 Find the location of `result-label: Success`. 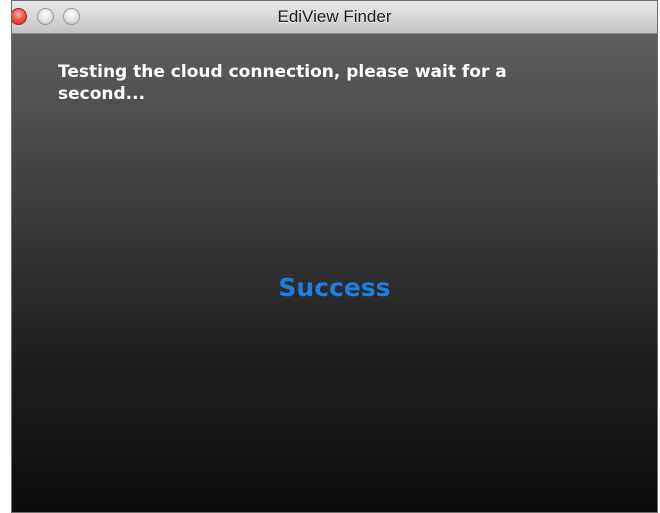

result-label: Success is located at coordinates (334, 287).